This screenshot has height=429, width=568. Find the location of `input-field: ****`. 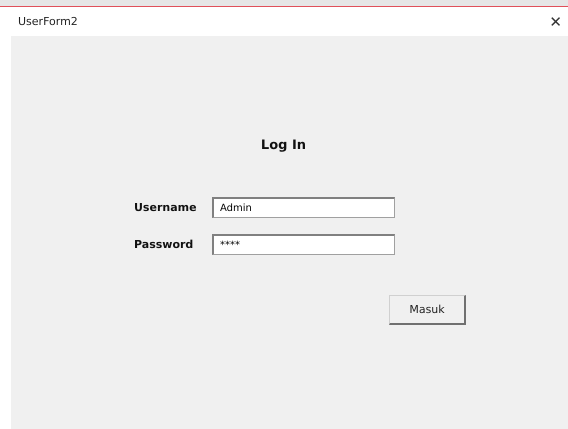

input-field: **** is located at coordinates (303, 244).